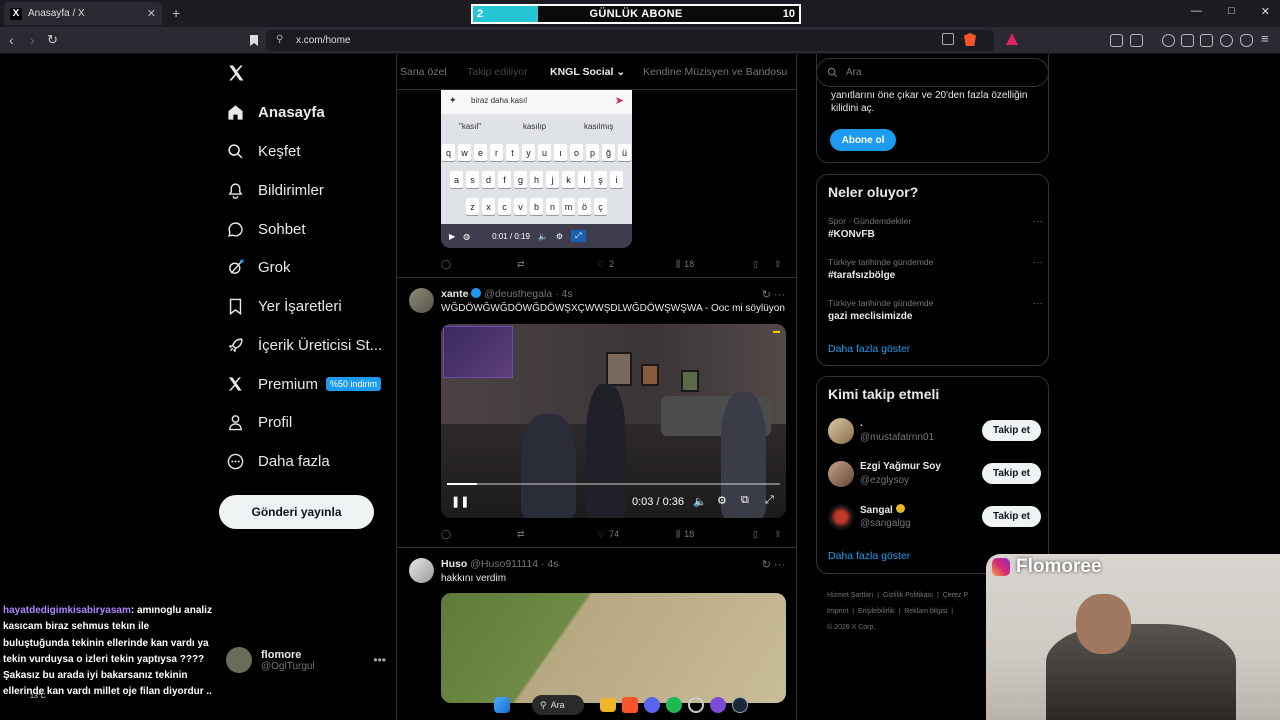  Describe the element at coordinates (275, 112) in the screenshot. I see `sidebar-item-home: Anasayfa` at that location.